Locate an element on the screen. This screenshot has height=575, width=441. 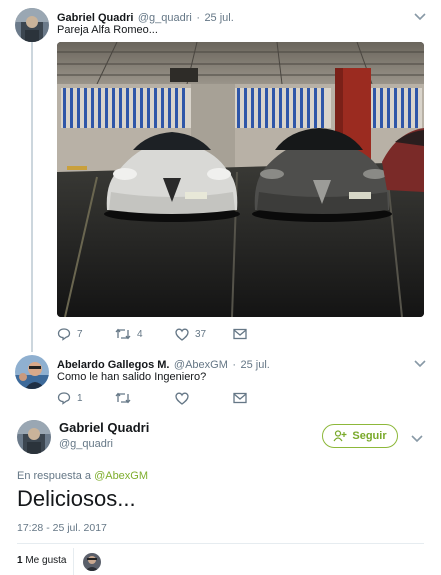
reply-button: 1 is located at coordinates (70, 398).